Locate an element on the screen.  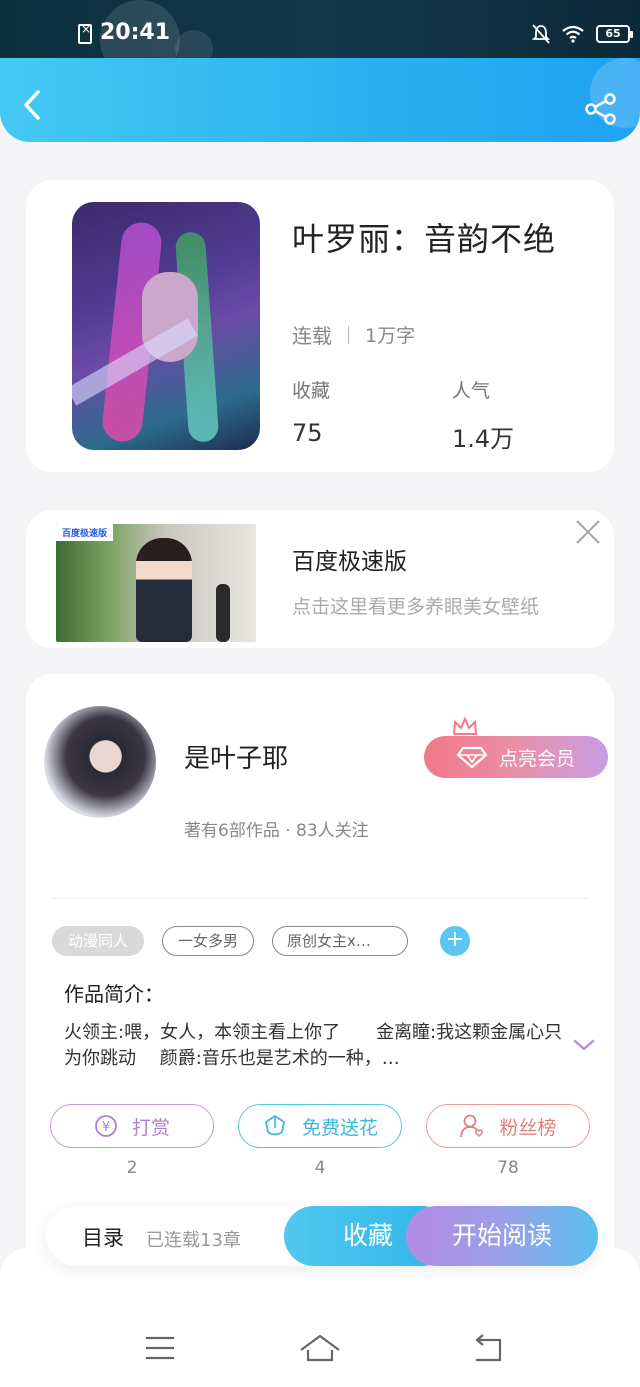
fans-label: 粉丝榜 is located at coordinates (528, 1127).